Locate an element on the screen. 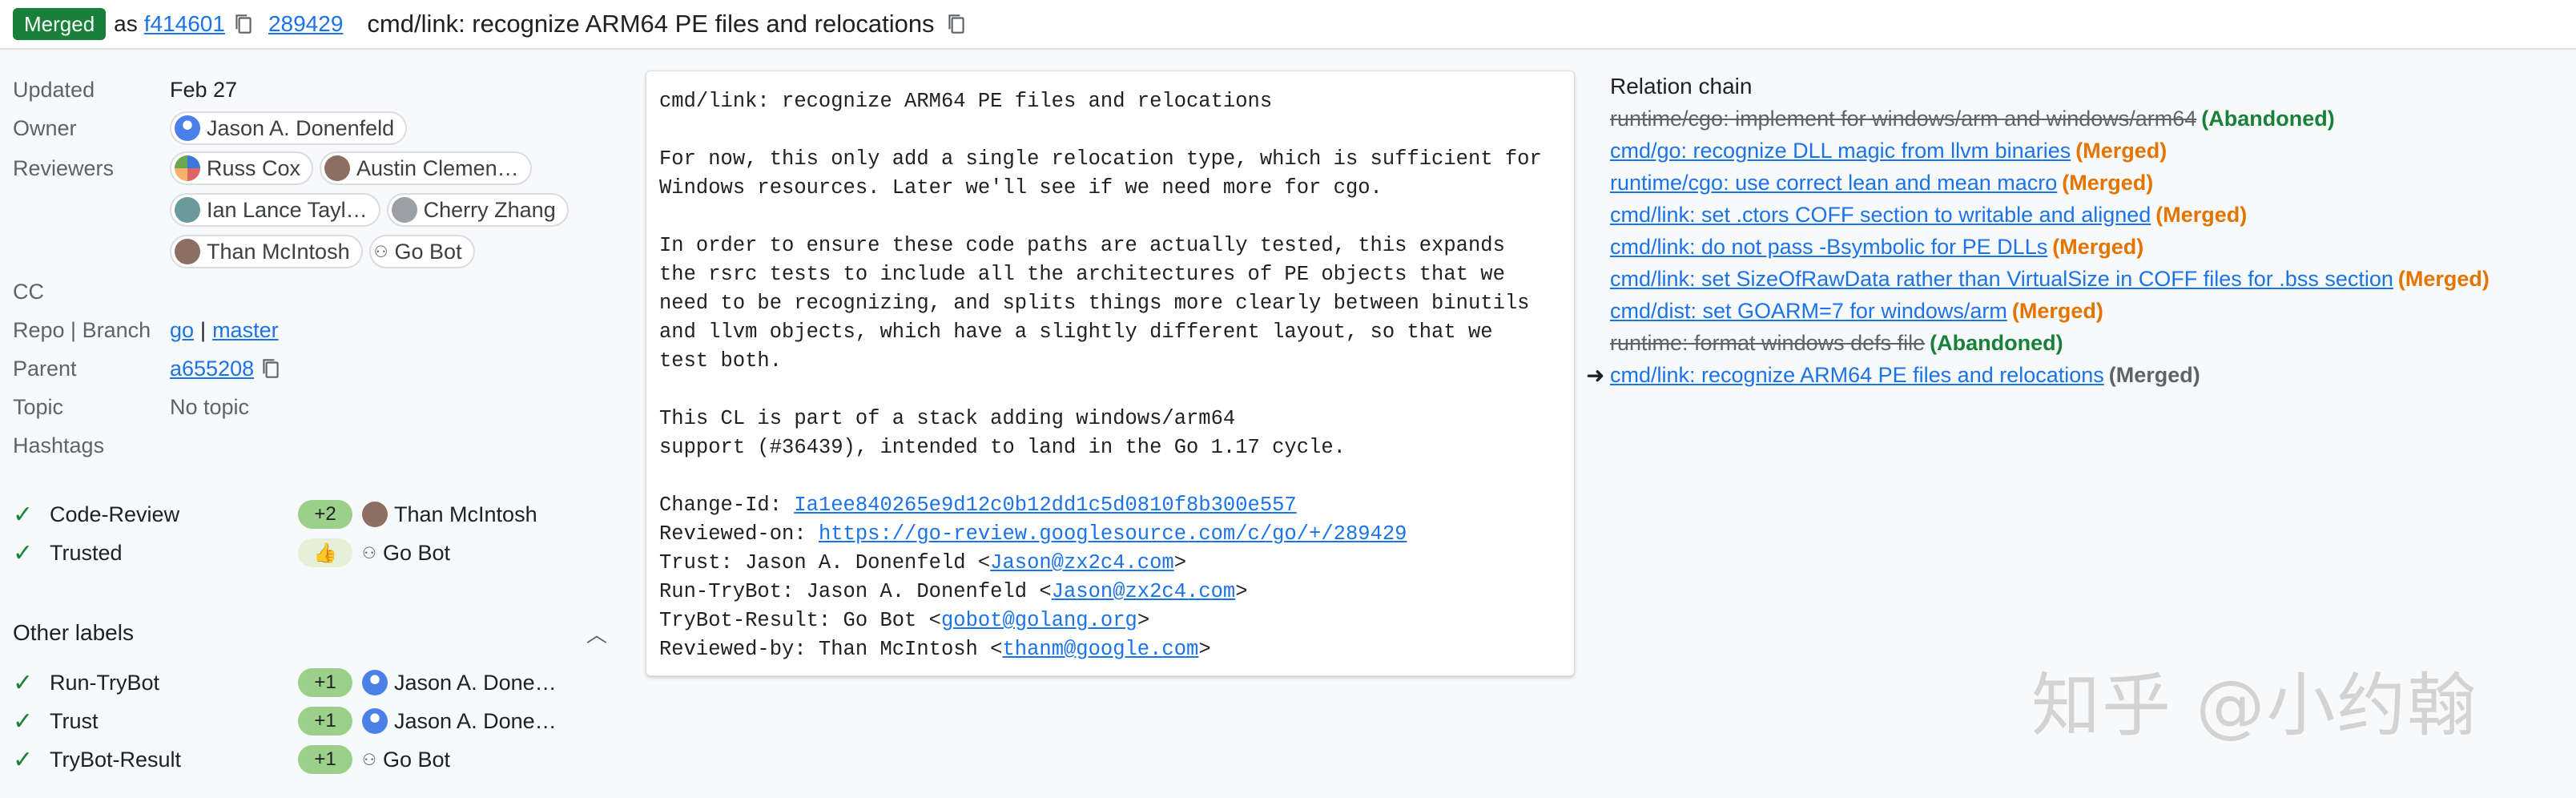 The image size is (2576, 798). repo-link: go is located at coordinates (182, 330).